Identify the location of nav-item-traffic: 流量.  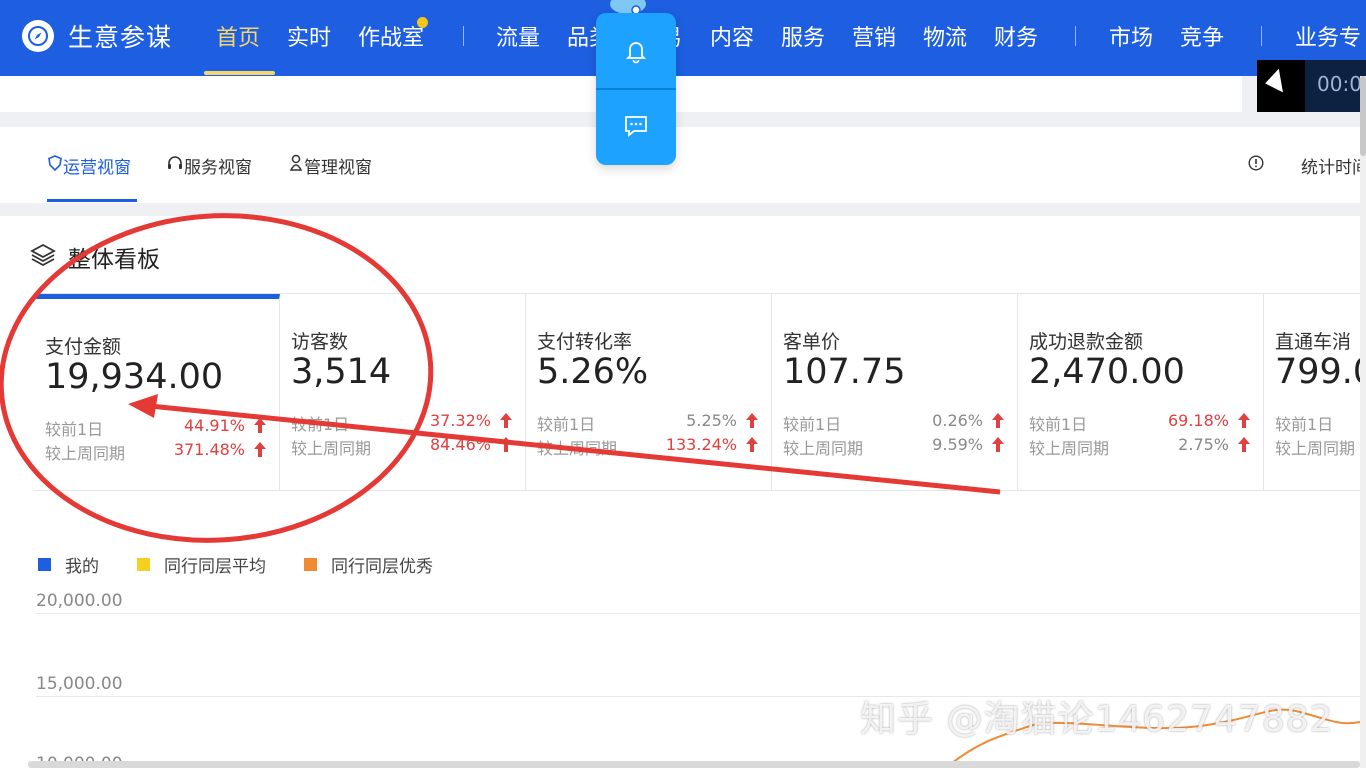
(518, 36).